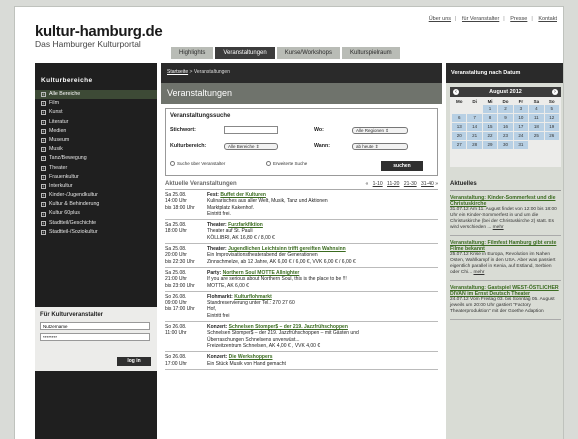 The height and width of the screenshot is (439, 578). Describe the element at coordinates (521, 118) in the screenshot. I see `calendar-day: 10` at that location.